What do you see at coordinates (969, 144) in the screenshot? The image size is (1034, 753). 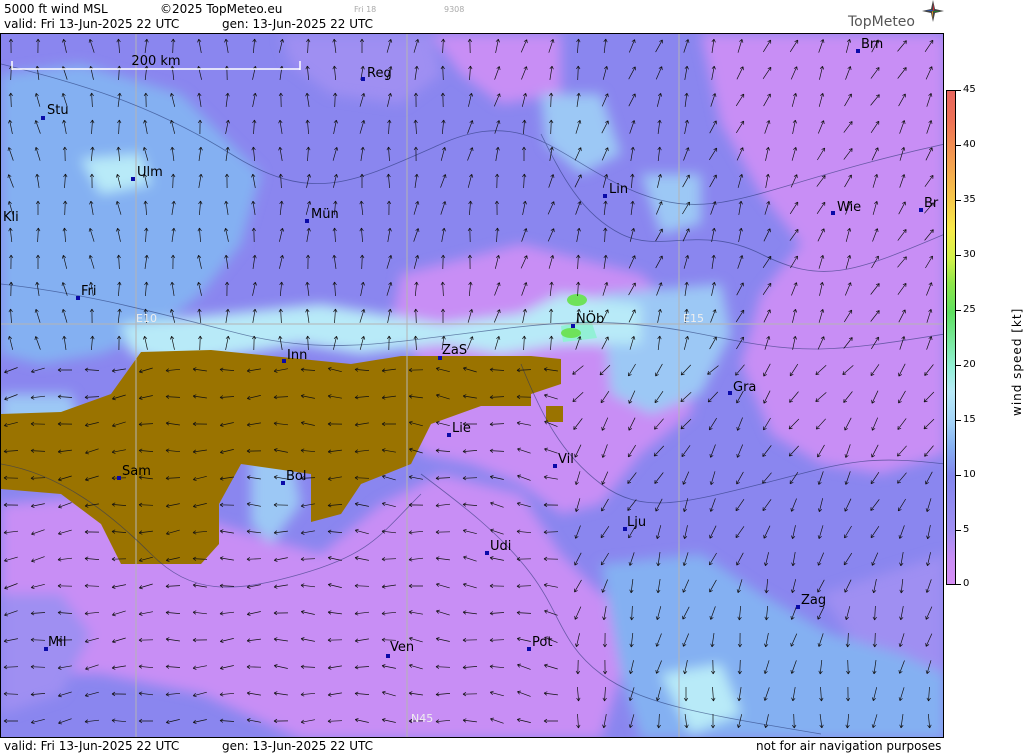 I see `colorbar-tick-label: 40` at bounding box center [969, 144].